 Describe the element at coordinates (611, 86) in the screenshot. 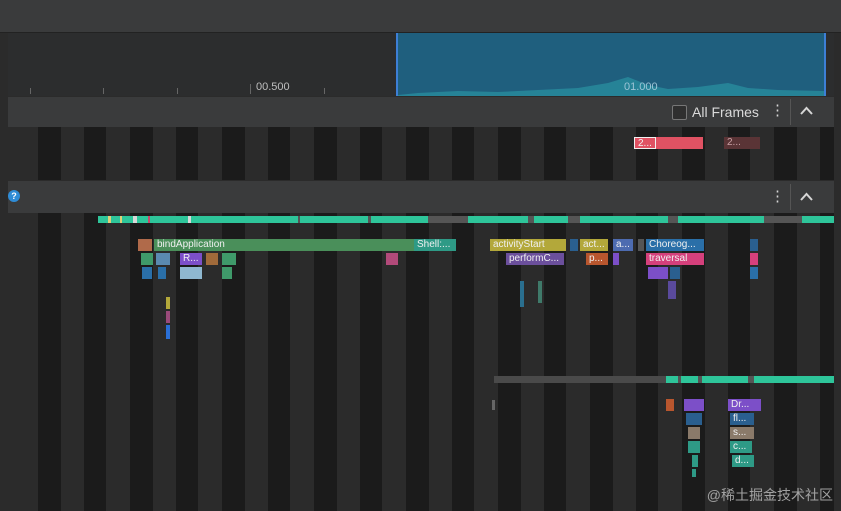

I see `cpu-usage-area` at that location.